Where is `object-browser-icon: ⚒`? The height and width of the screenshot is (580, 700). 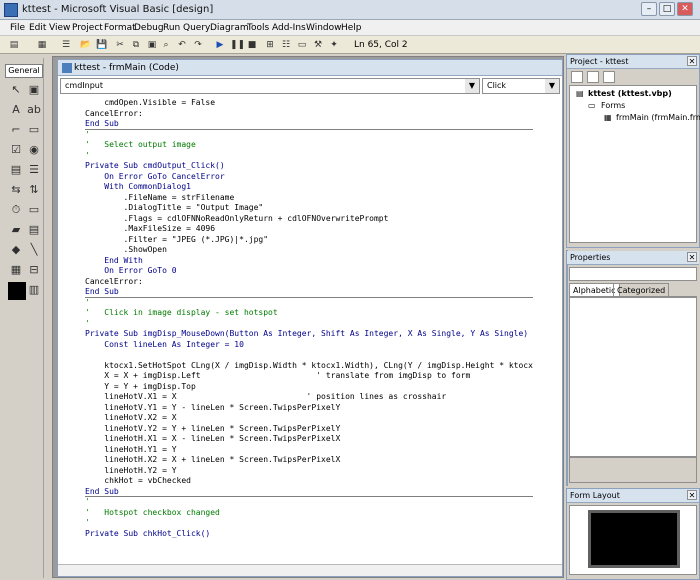
object-browser-icon: ⚒ is located at coordinates (318, 45).